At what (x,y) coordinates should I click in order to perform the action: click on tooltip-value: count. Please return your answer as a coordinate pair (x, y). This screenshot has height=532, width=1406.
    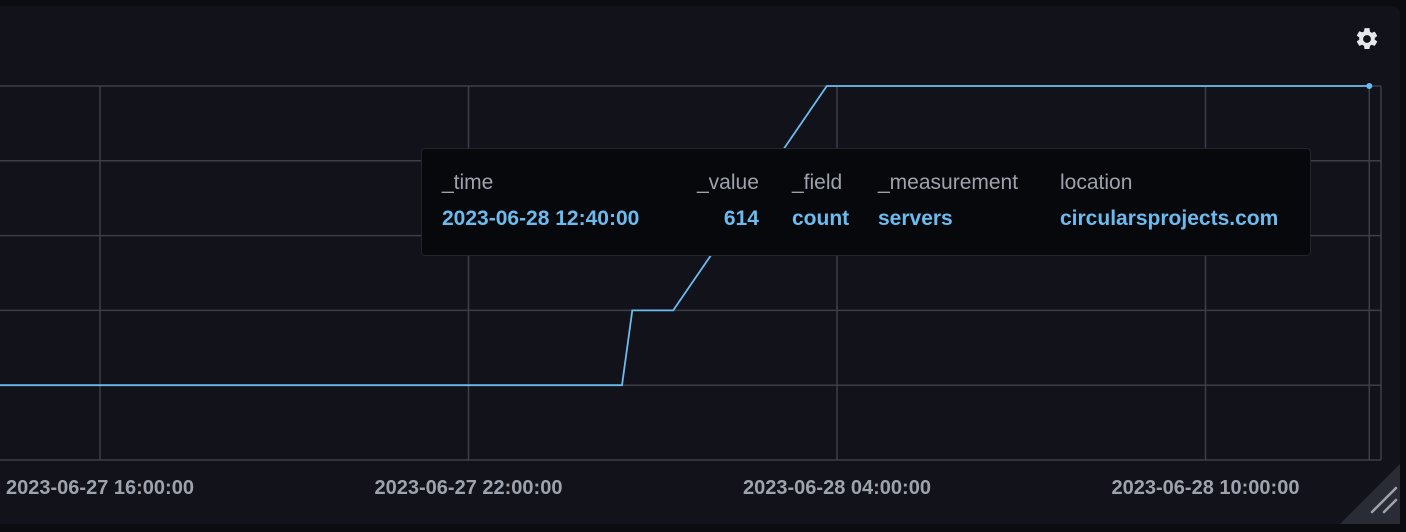
    Looking at the image, I should click on (821, 218).